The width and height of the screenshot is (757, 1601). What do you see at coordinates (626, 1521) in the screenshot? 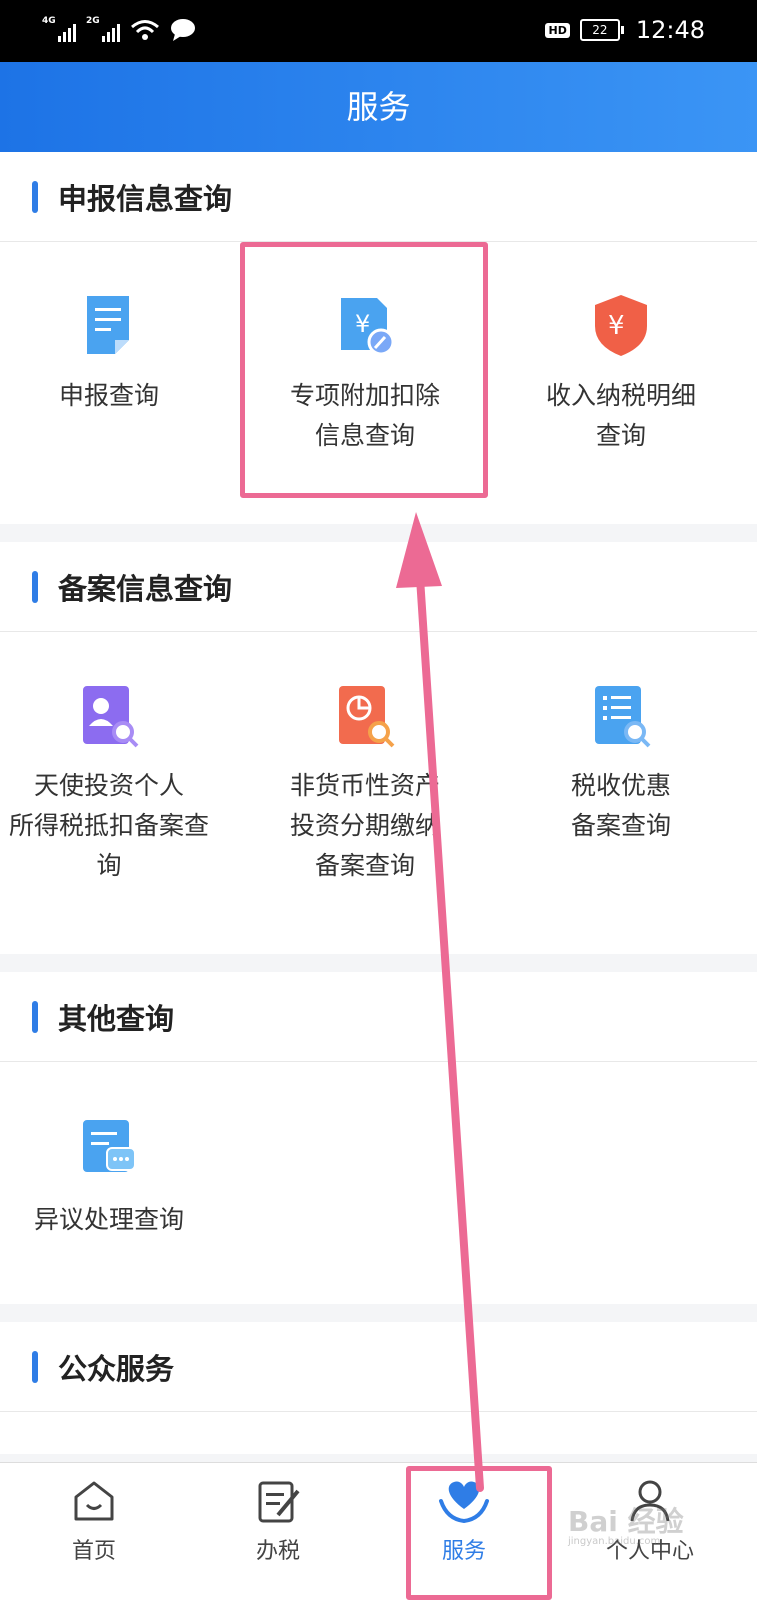
I see `watermark-logo: Bai 经验` at bounding box center [626, 1521].